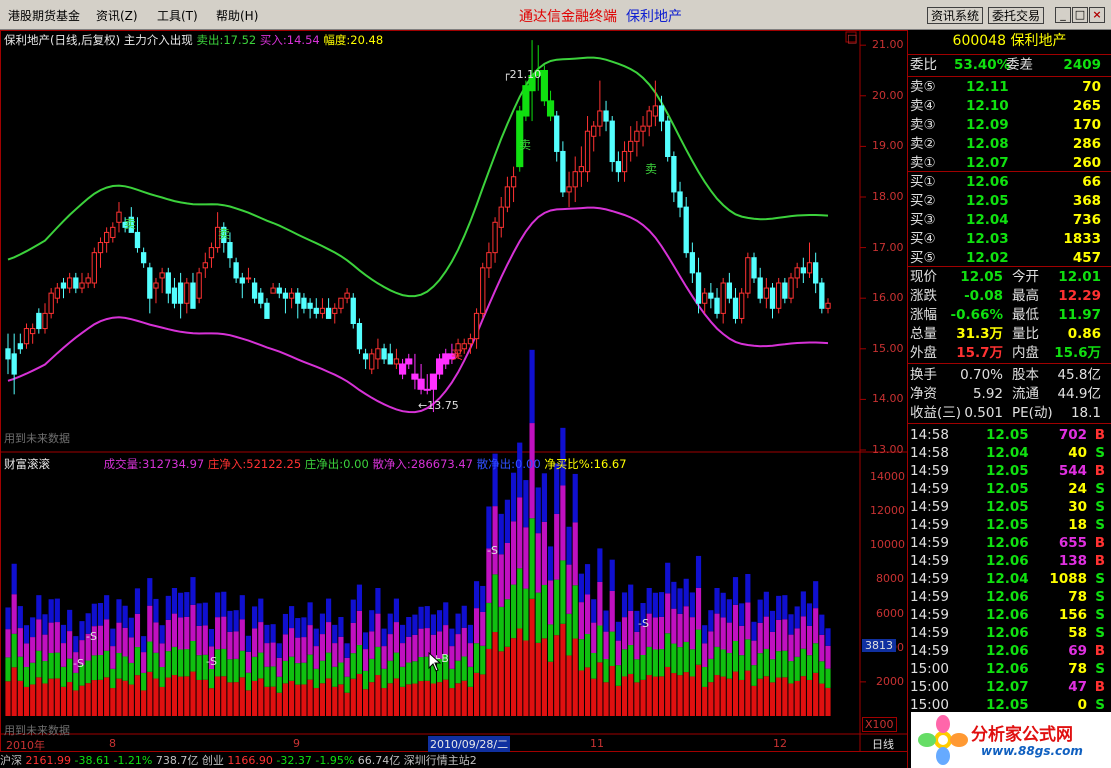  I want to click on bid-price: 12.03, so click(987, 239).